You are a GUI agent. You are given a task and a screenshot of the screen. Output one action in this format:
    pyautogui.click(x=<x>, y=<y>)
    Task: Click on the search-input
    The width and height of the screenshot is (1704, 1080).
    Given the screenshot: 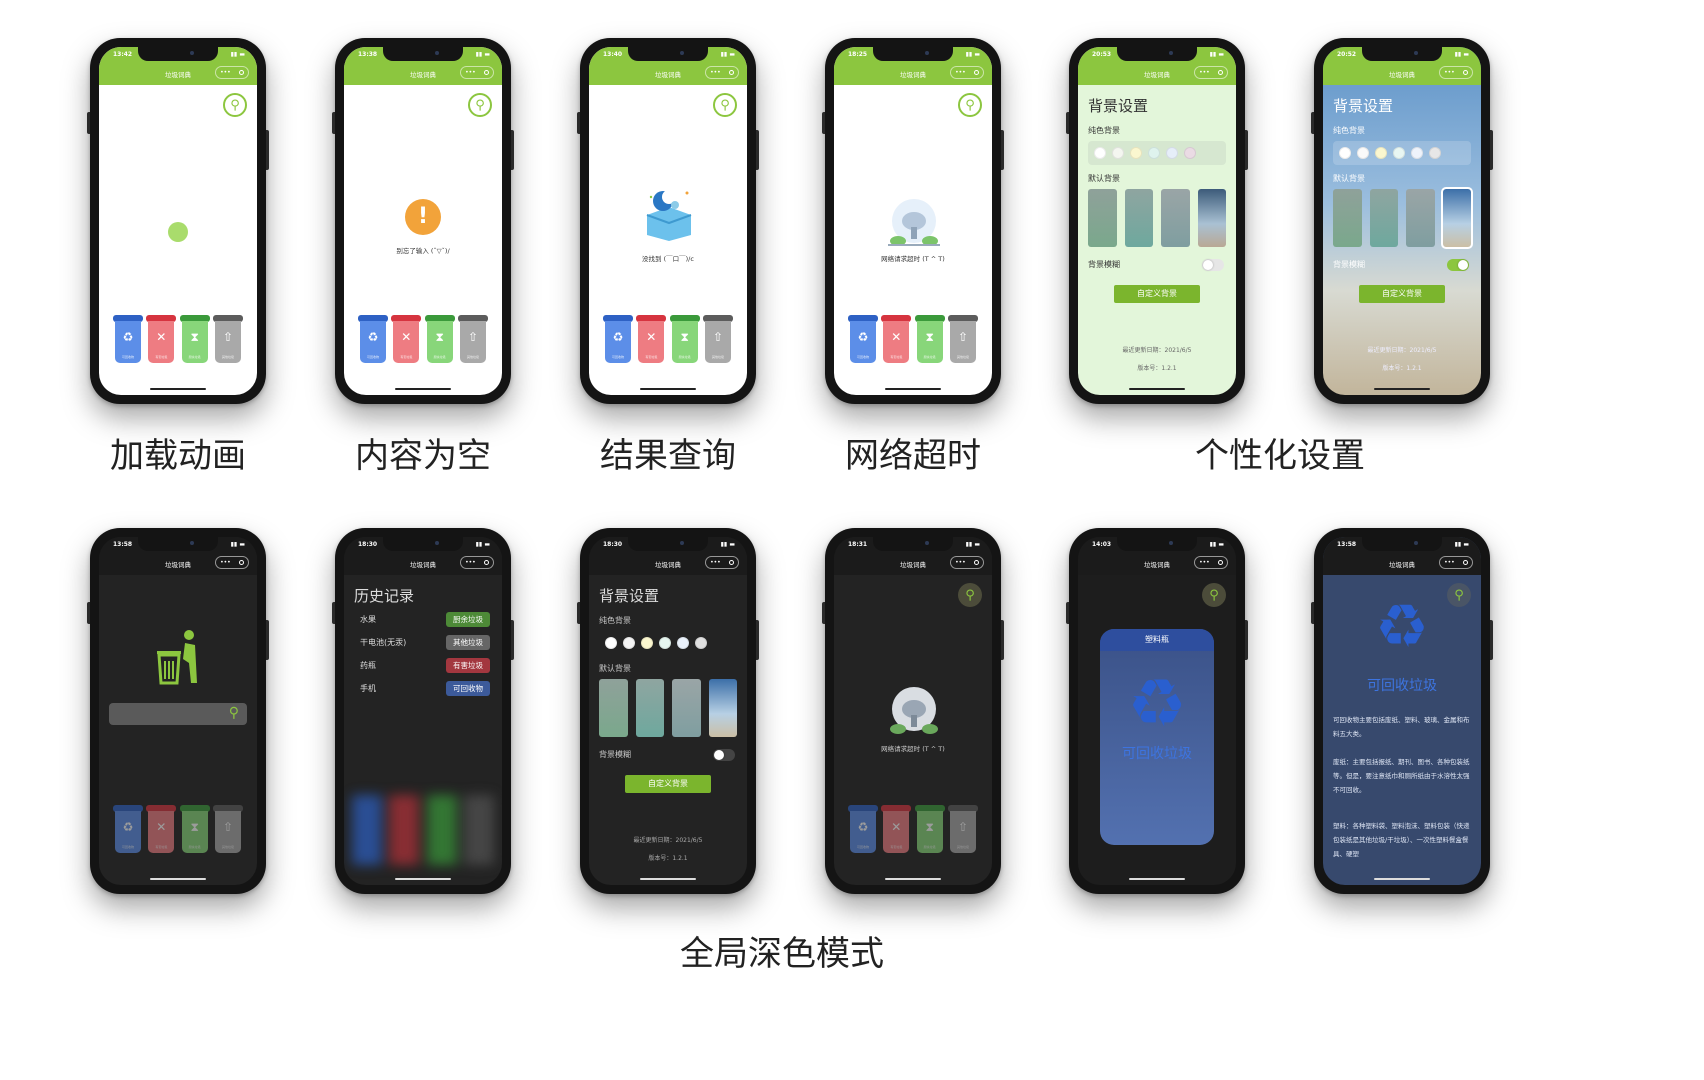 What is the action you would take?
    pyautogui.click(x=178, y=714)
    